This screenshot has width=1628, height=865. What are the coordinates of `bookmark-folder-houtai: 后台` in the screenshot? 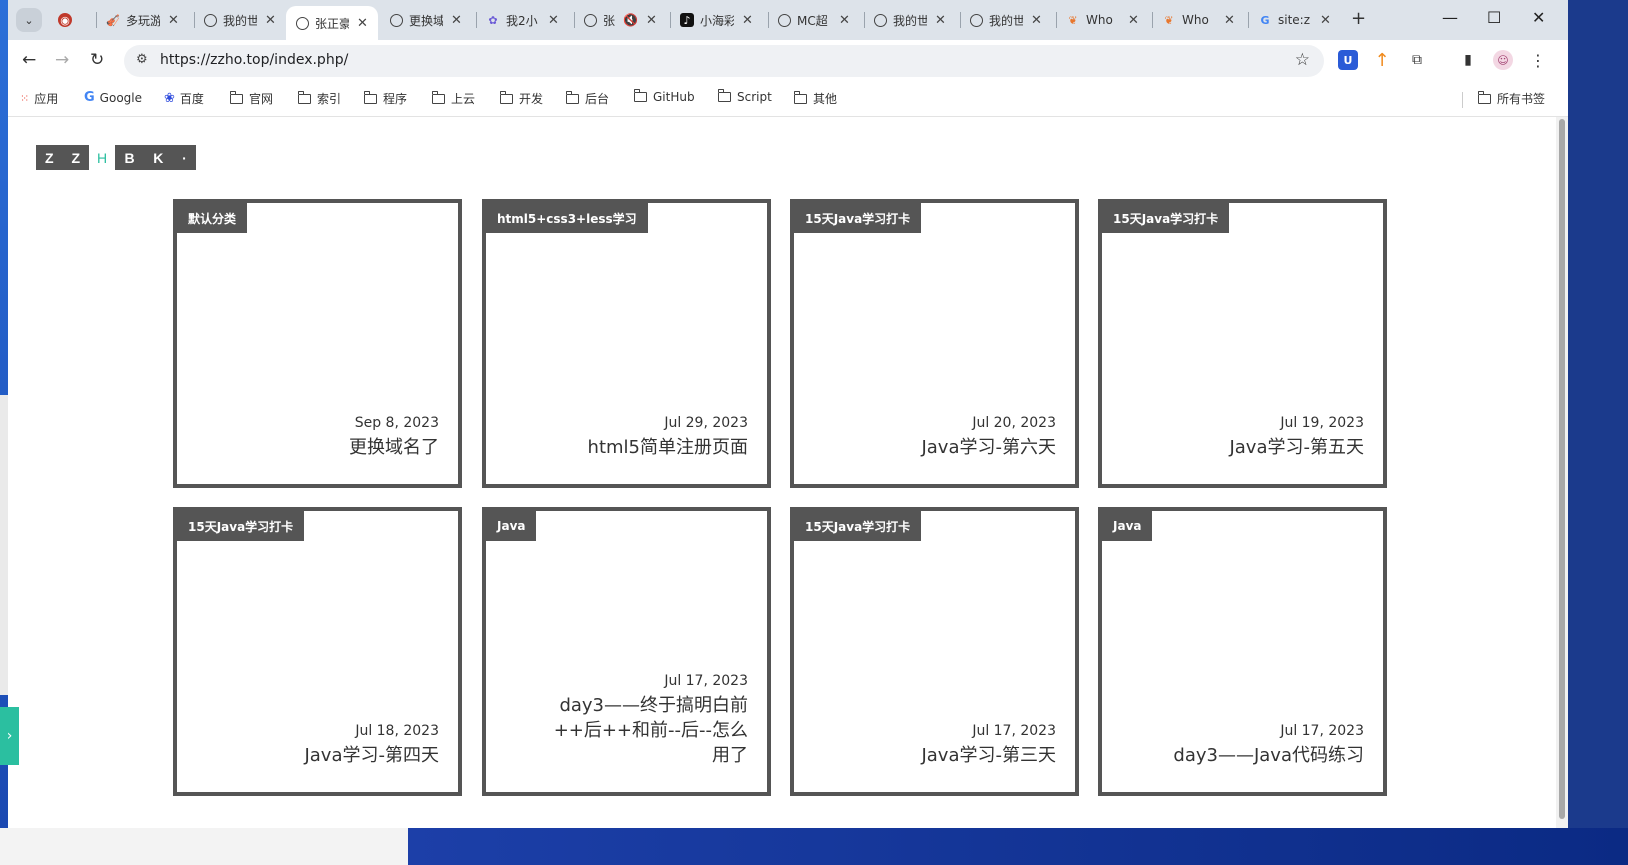 It's located at (587, 98).